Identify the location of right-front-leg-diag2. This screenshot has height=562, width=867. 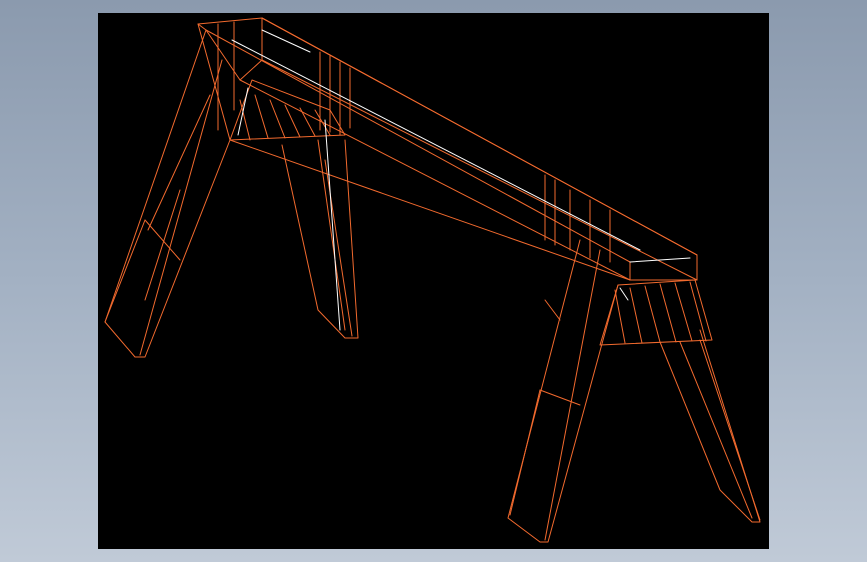
(552, 310).